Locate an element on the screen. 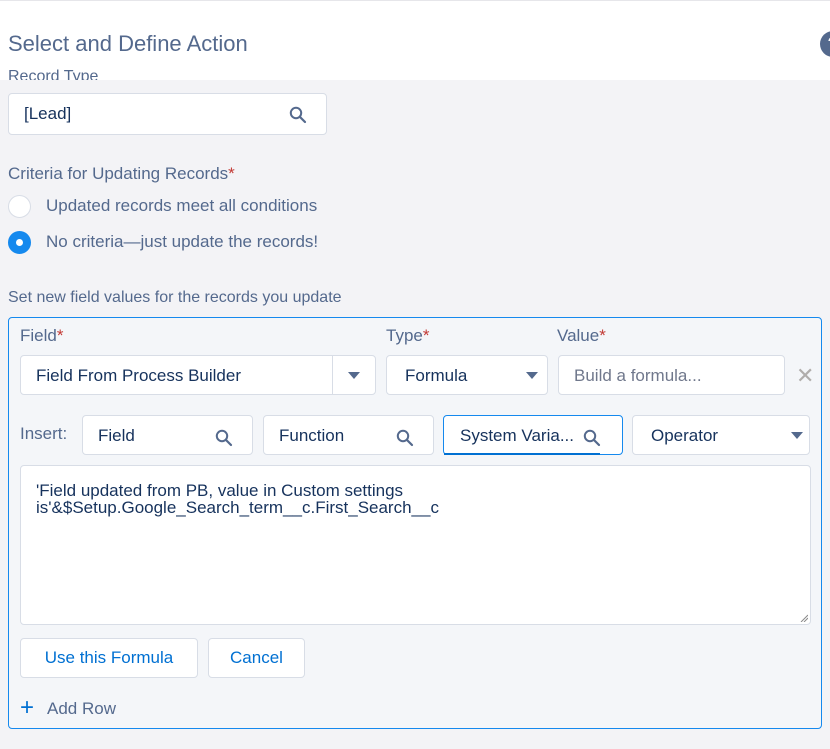 The height and width of the screenshot is (749, 830). page-title: Select and Define Action is located at coordinates (128, 43).